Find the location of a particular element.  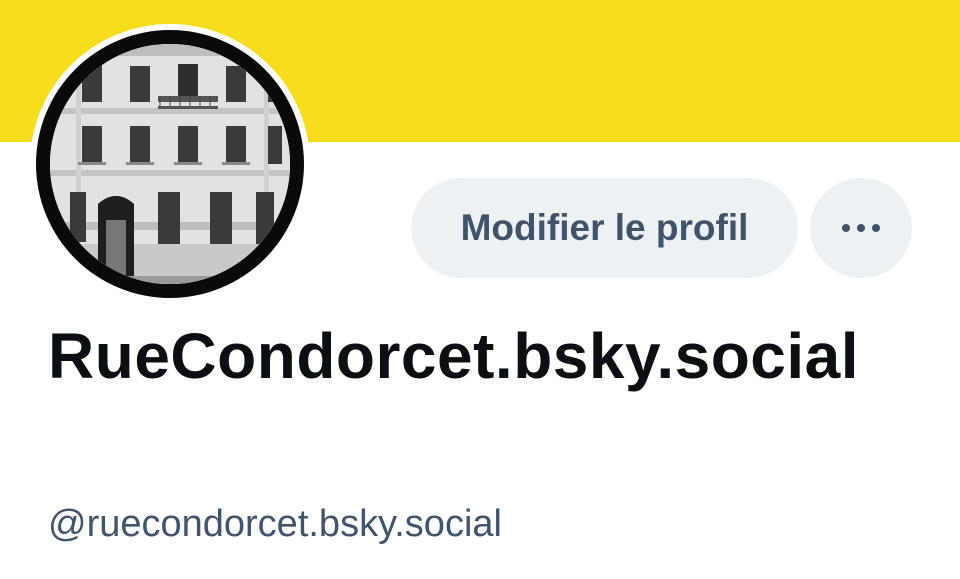

display-name: RueCondorcet.bsky.social is located at coordinates (454, 356).